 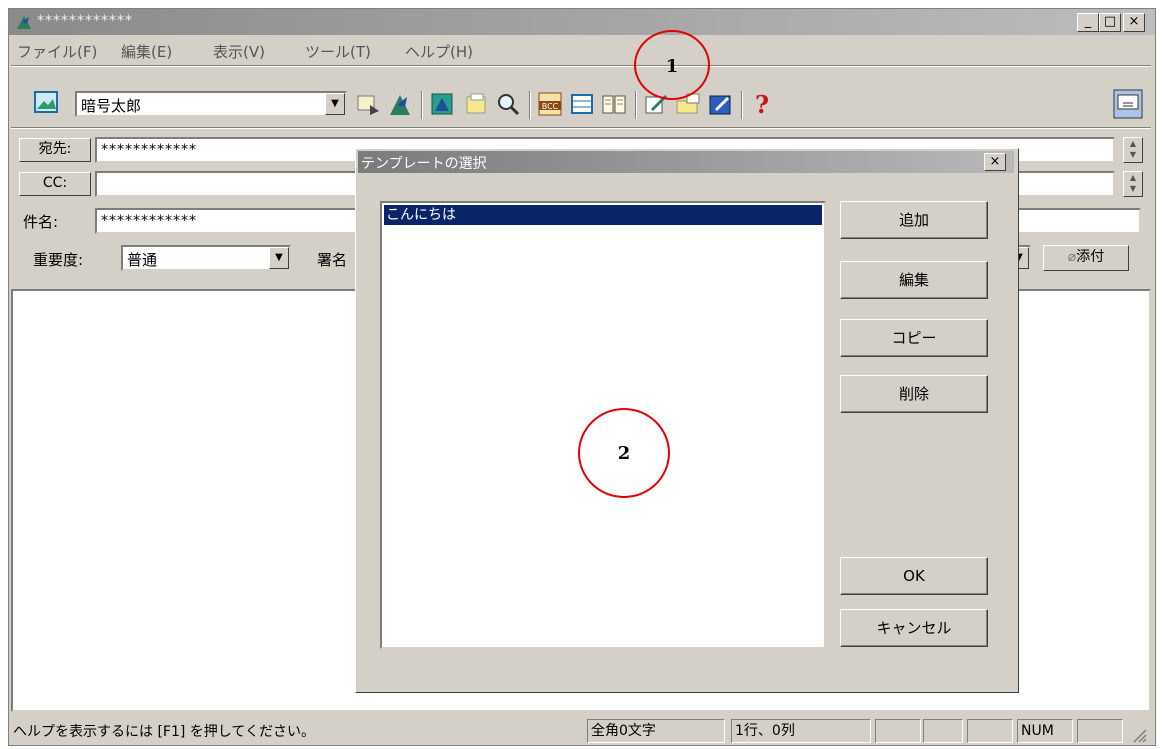 I want to click on addressbook-icon, so click(x=614, y=104).